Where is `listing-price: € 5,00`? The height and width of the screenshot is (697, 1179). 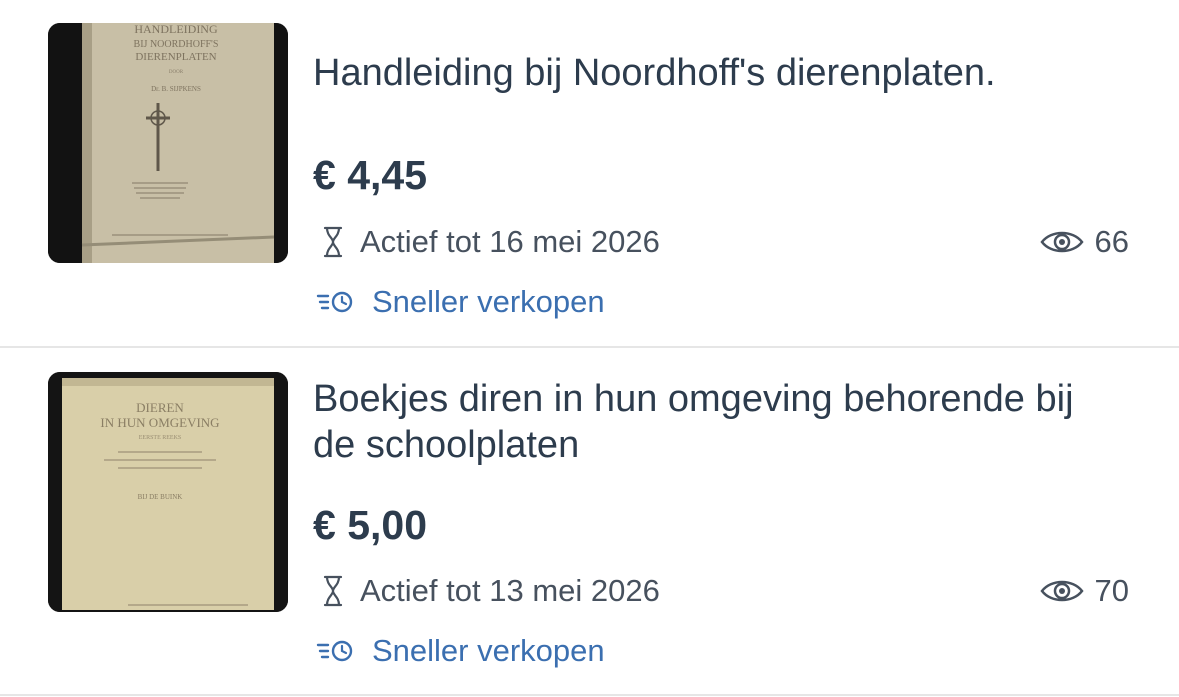
listing-price: € 5,00 is located at coordinates (370, 525).